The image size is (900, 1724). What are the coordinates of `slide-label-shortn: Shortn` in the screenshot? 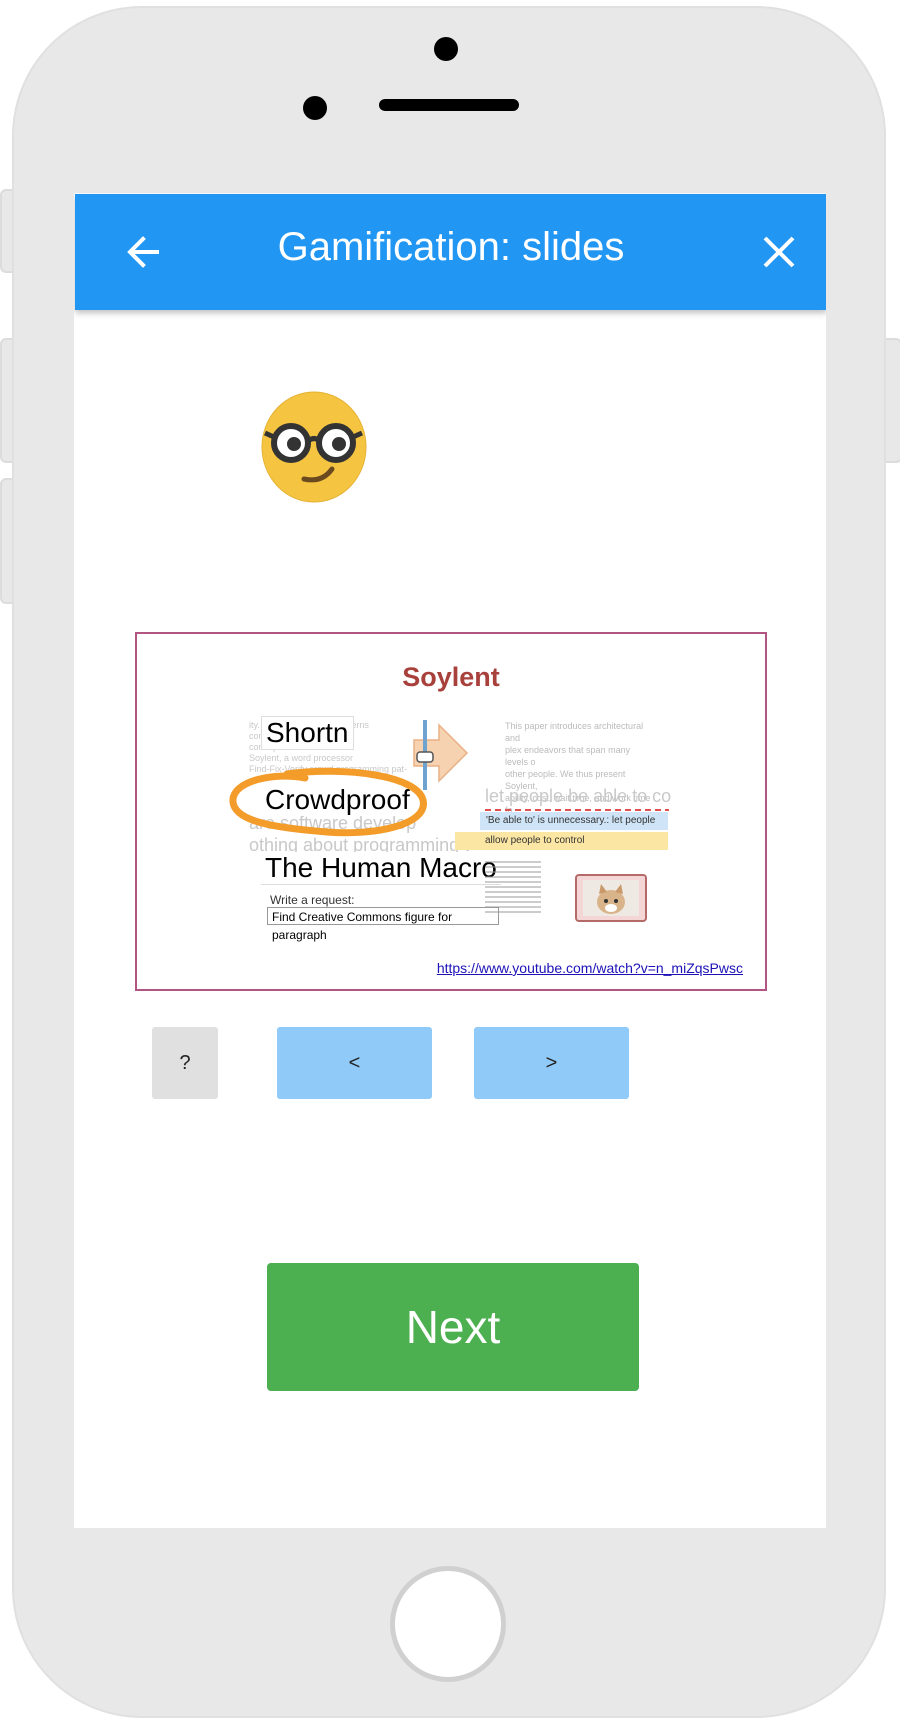 It's located at (307, 733).